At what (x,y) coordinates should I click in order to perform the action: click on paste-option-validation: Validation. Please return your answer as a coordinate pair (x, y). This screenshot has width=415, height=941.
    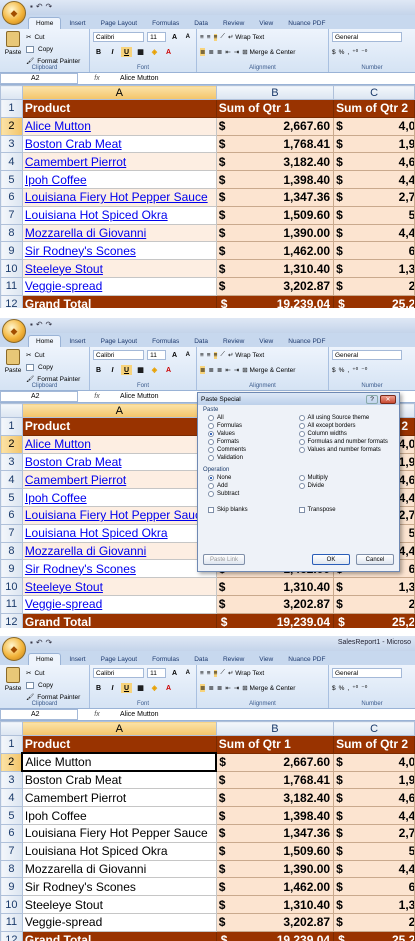
    Looking at the image, I should click on (253, 458).